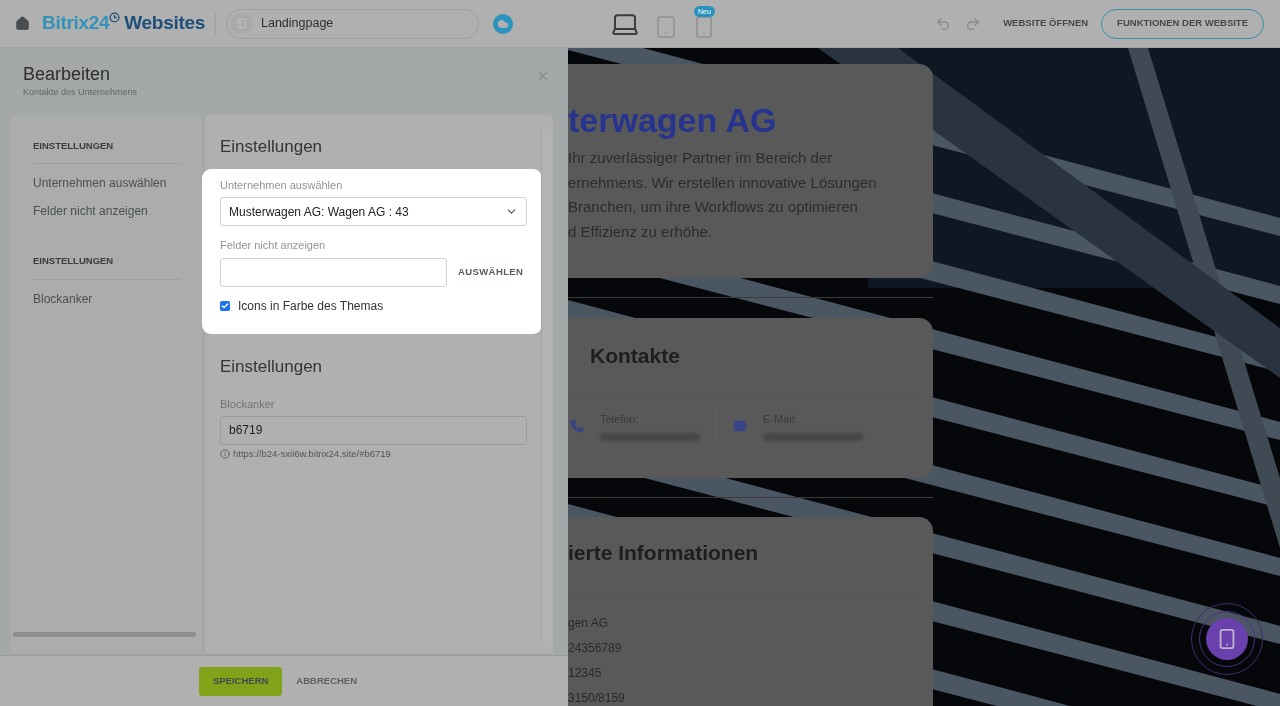 Image resolution: width=1280 pixels, height=706 pixels. What do you see at coordinates (373, 211) in the screenshot?
I see `company-select: Musterwagen AG: Wagen AG : 43` at bounding box center [373, 211].